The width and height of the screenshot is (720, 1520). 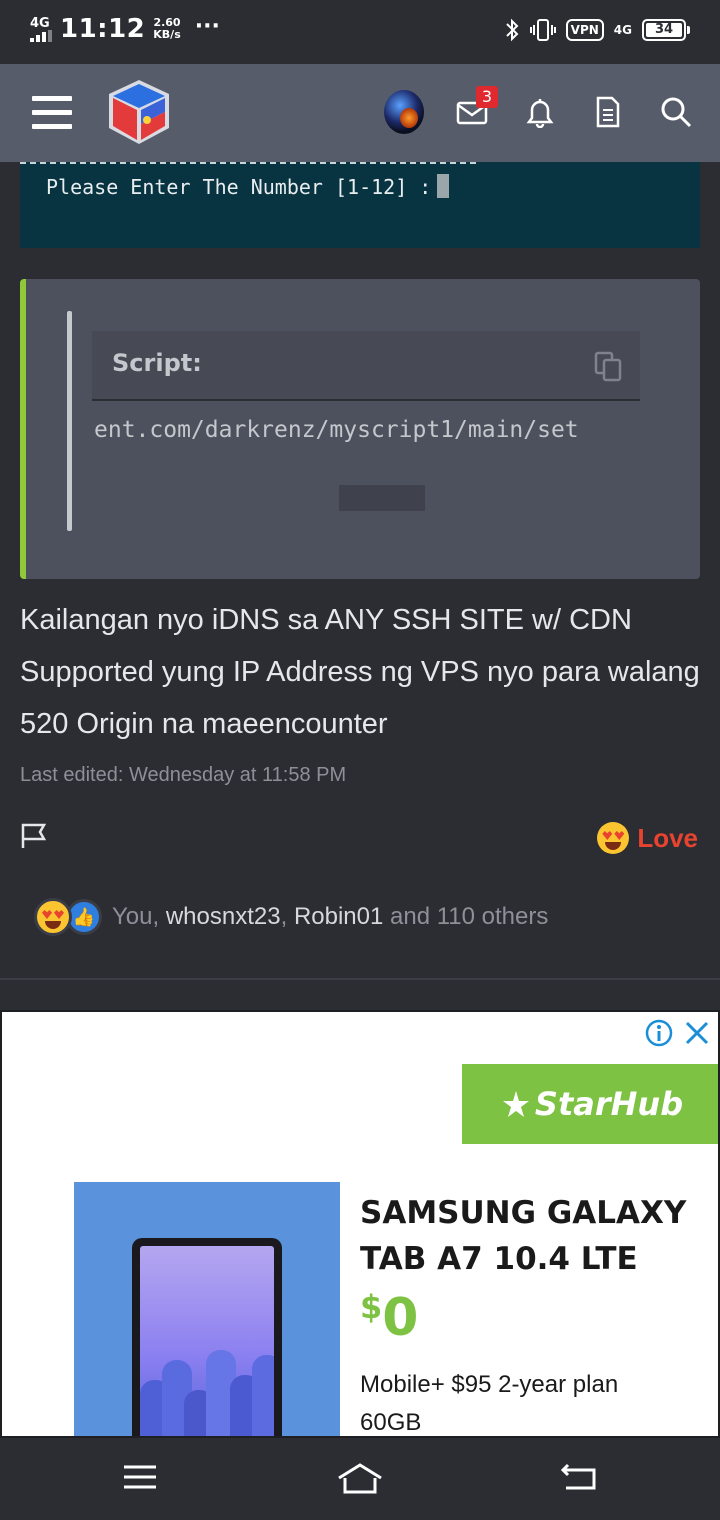 I want to click on back-icon, so click(x=579, y=1477).